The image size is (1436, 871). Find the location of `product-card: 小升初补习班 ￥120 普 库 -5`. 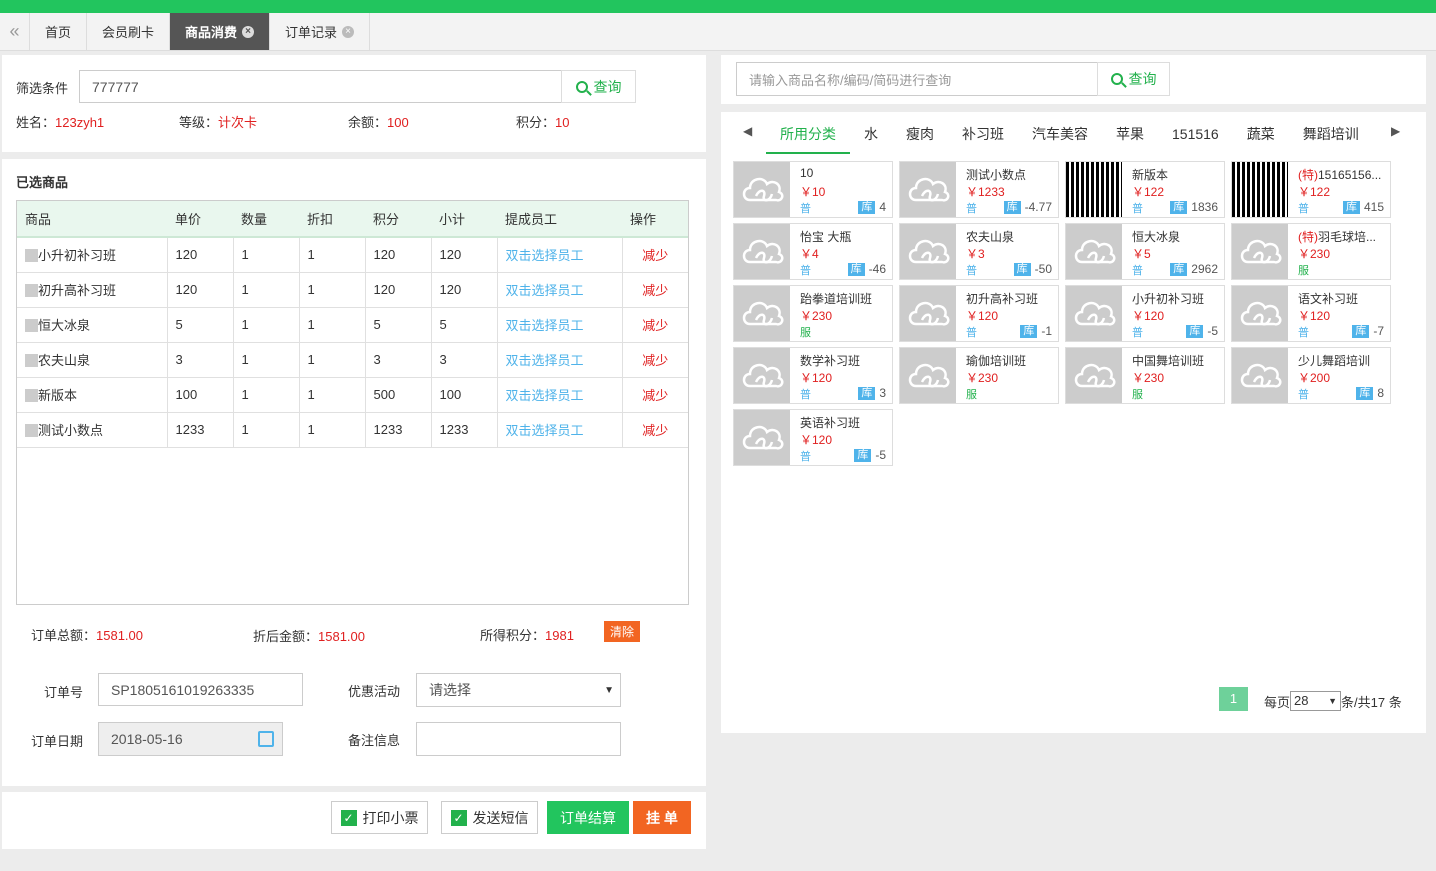

product-card: 小升初补习班 ￥120 普 库 -5 is located at coordinates (1145, 313).